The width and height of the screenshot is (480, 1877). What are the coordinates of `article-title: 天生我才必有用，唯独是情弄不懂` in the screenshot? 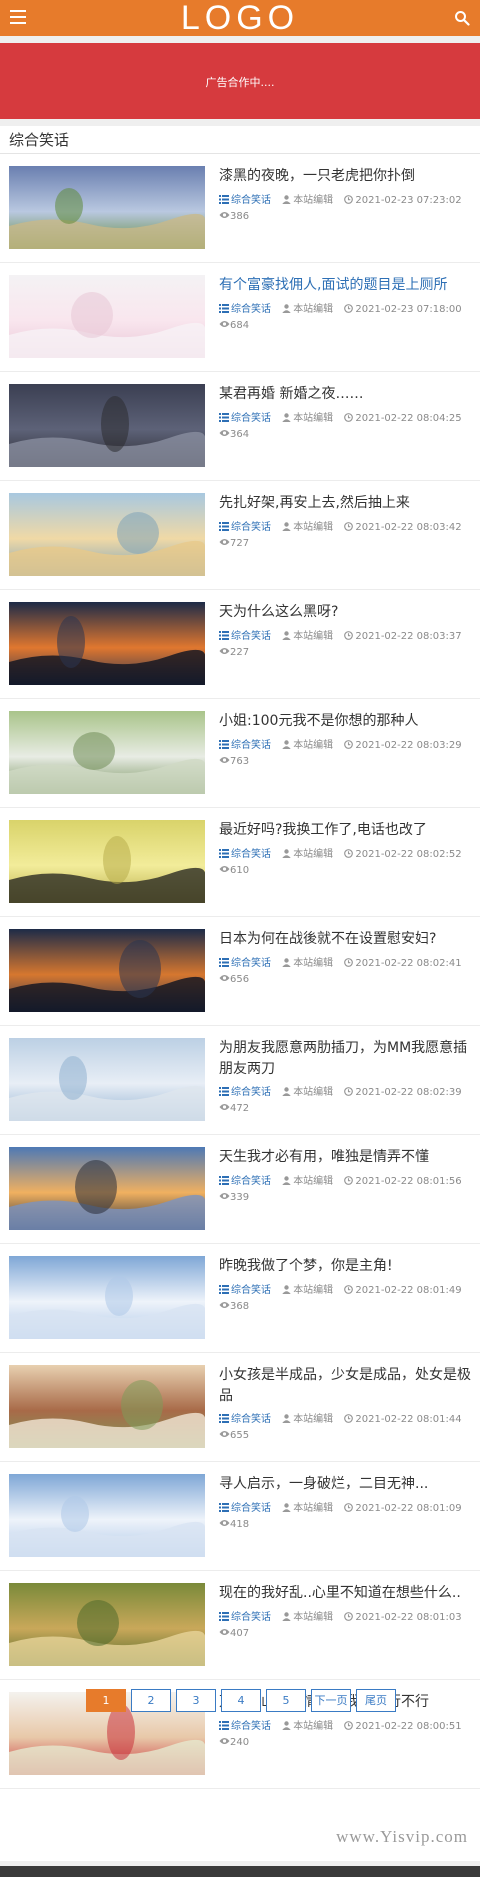 It's located at (347, 1157).